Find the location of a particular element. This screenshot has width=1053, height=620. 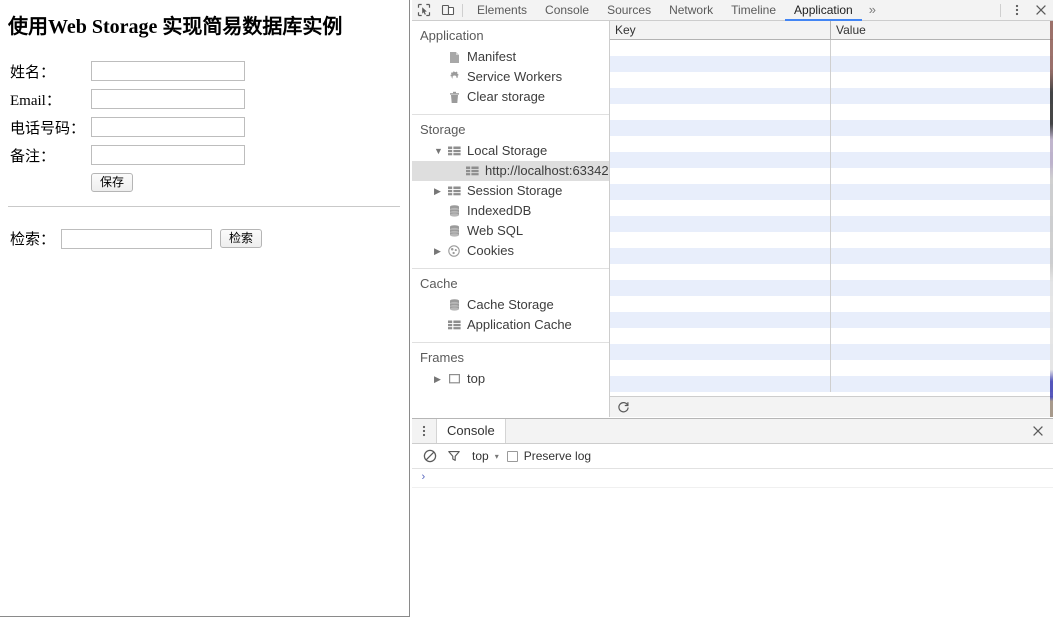

sidebar-item-service-workers: Service Workers is located at coordinates (510, 77).